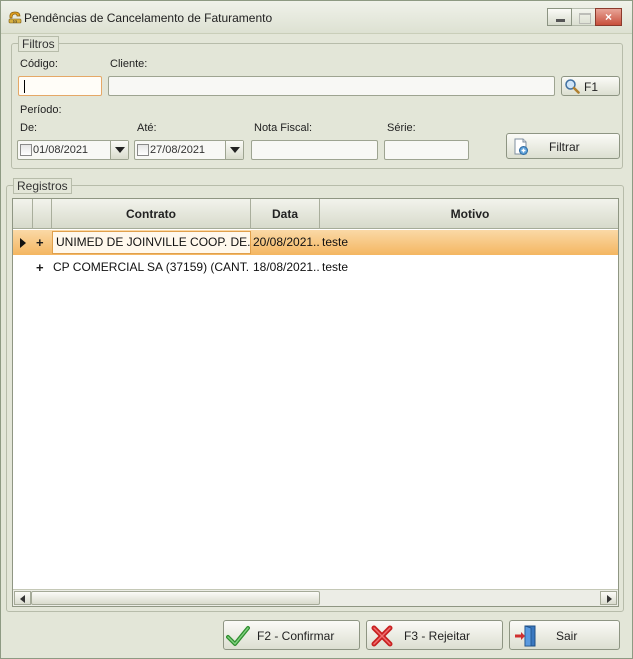 The height and width of the screenshot is (659, 633). Describe the element at coordinates (42, 186) in the screenshot. I see `records-legend: Registros` at that location.